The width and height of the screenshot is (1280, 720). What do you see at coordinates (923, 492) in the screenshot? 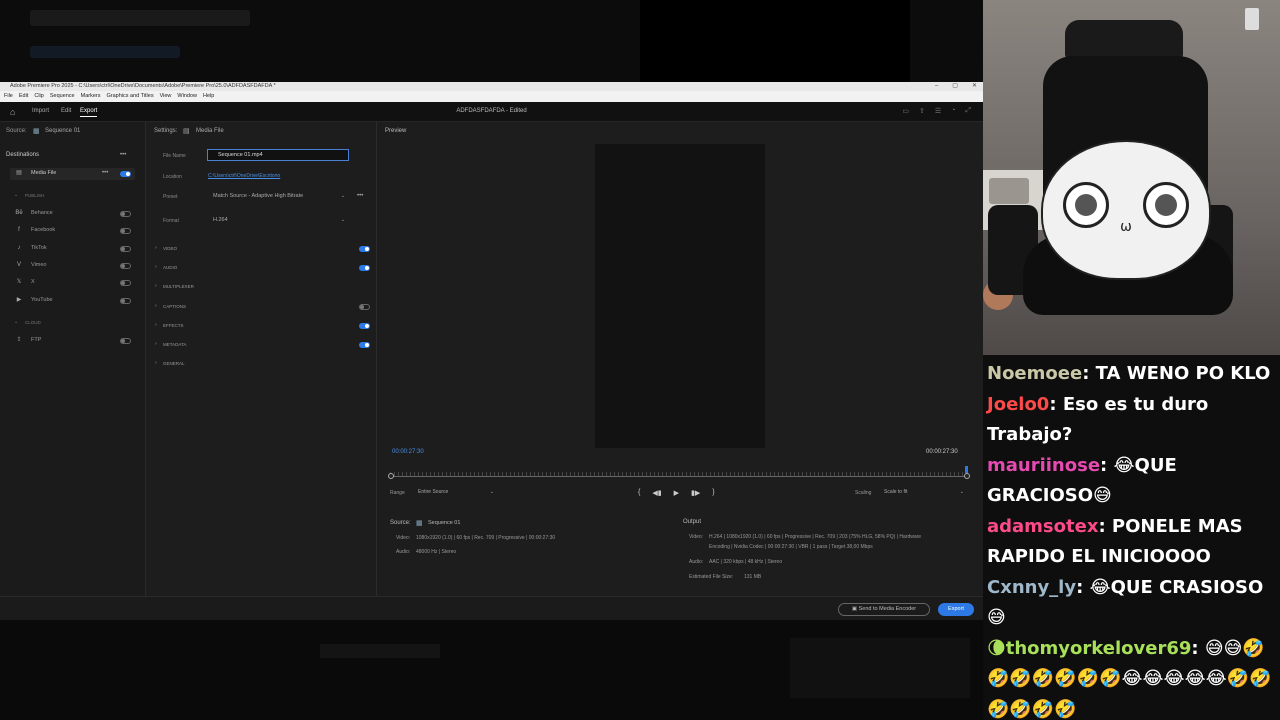
I see `scaling-dropdown: Scale to fit ⌄` at bounding box center [923, 492].